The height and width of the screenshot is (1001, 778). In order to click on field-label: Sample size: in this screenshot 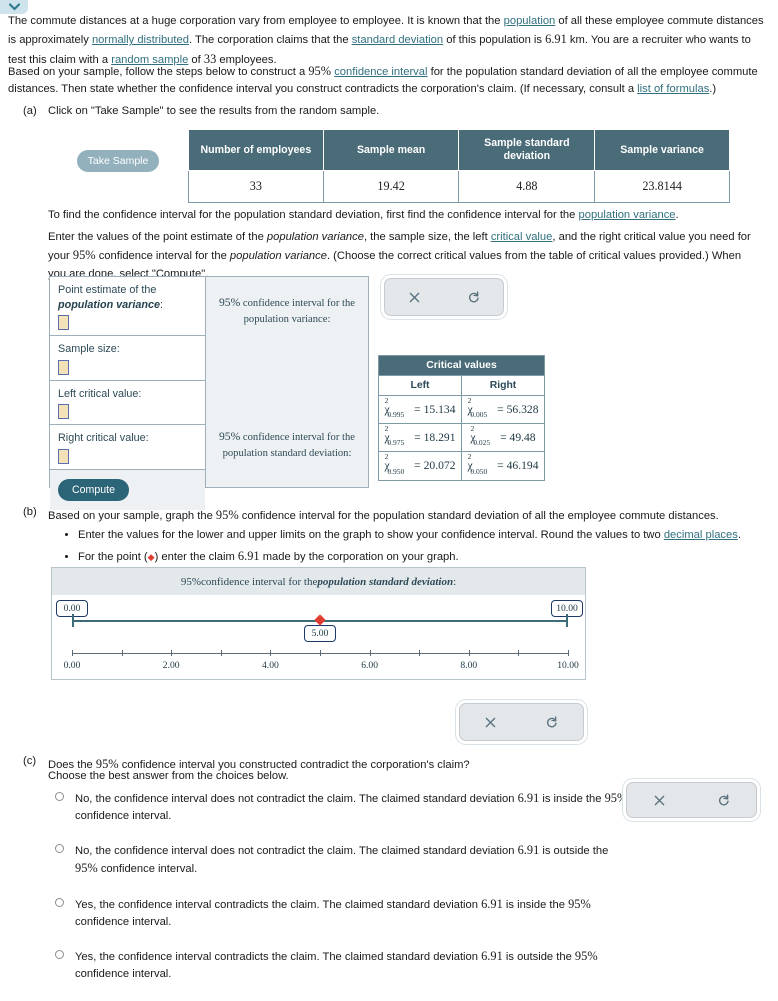, I will do `click(89, 349)`.